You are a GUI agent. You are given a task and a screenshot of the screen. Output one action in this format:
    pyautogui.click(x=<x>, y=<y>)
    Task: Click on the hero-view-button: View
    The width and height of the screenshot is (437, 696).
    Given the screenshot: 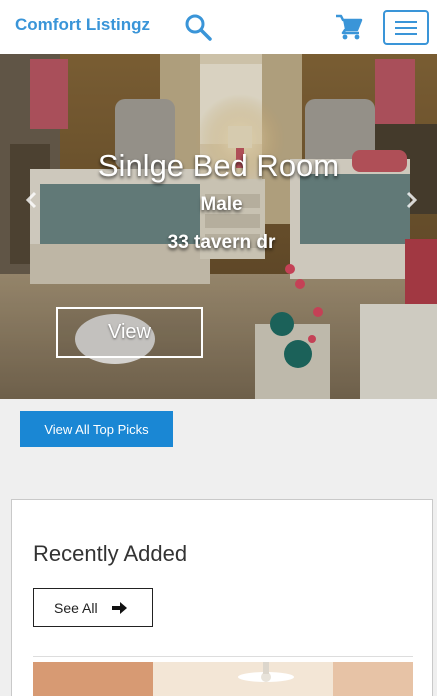 What is the action you would take?
    pyautogui.click(x=129, y=332)
    